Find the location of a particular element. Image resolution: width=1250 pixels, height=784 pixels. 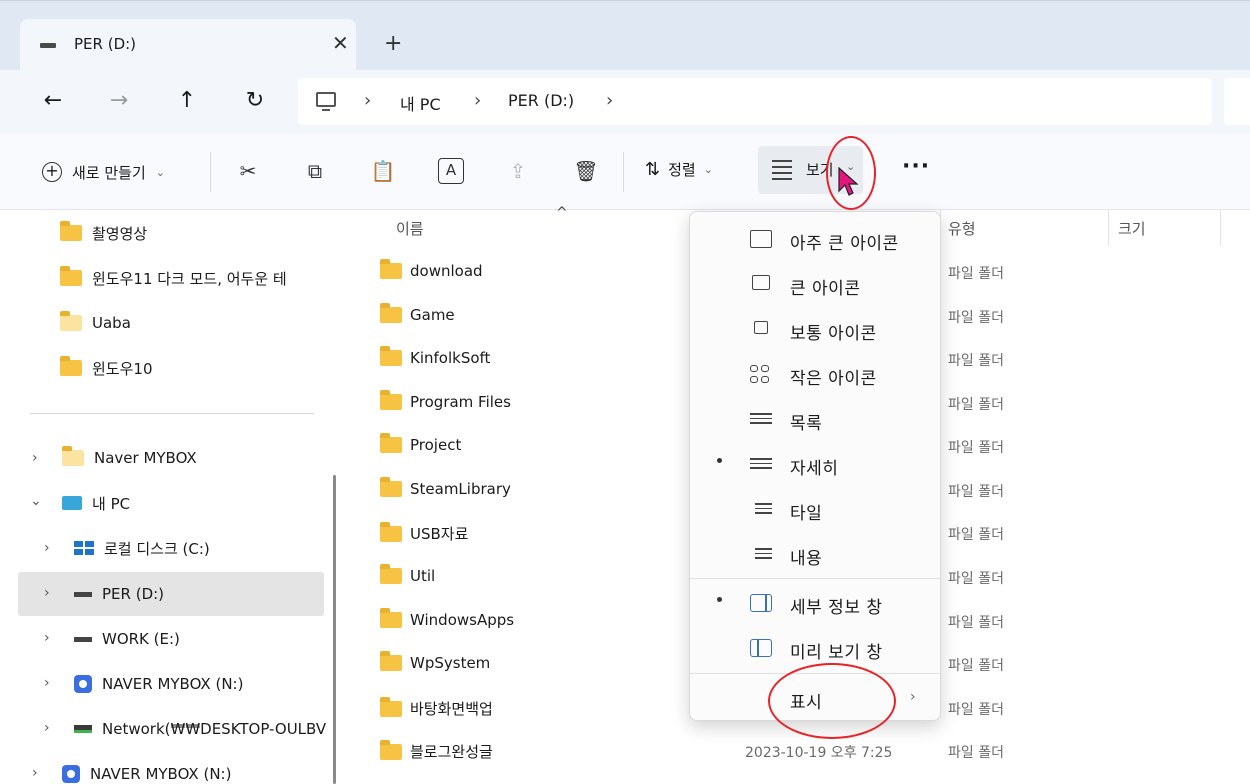

mybox-icon is located at coordinates (83, 684).